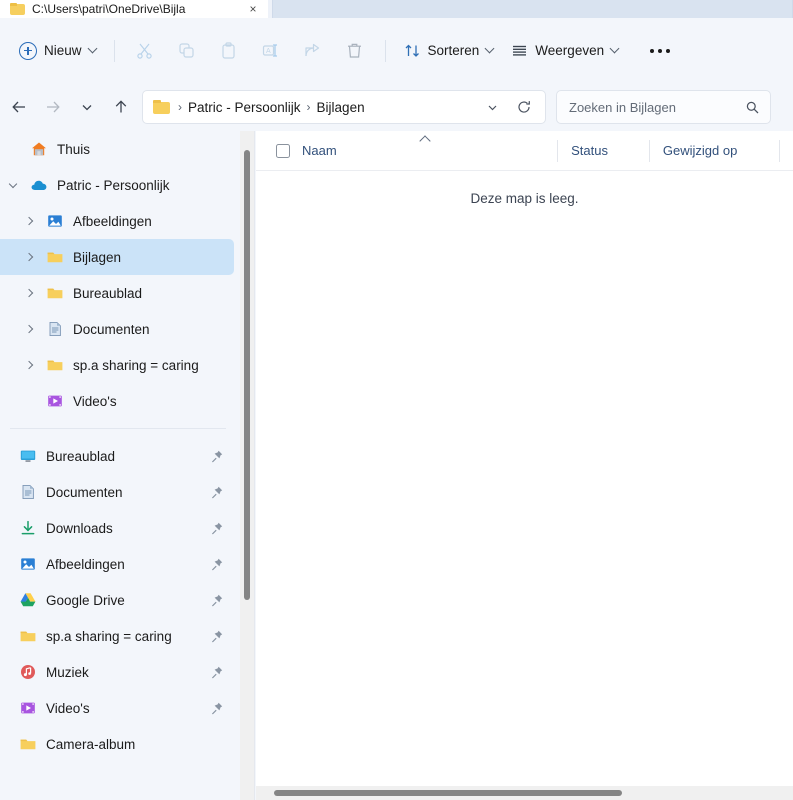  I want to click on sort-ascending-icon, so click(425, 140).